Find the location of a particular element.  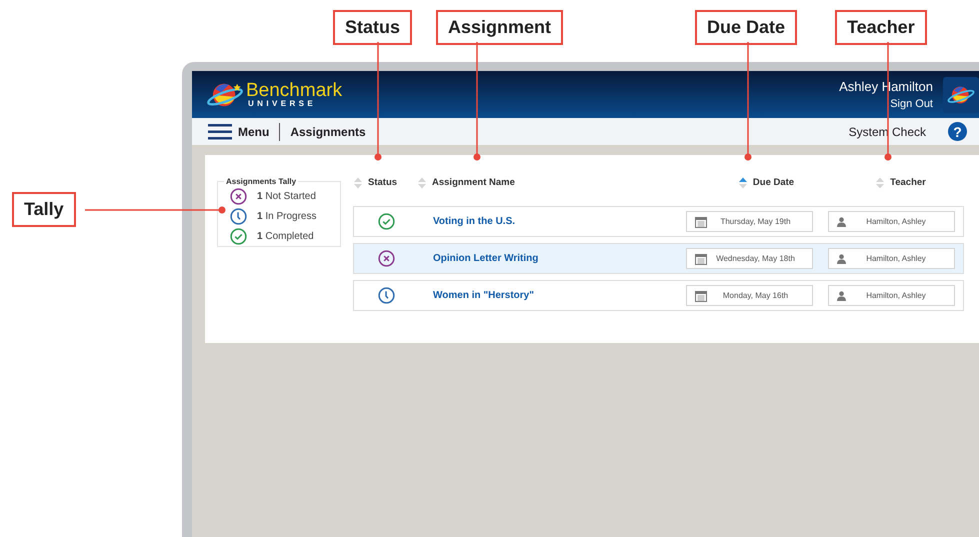

column-header: Due Date is located at coordinates (766, 183).